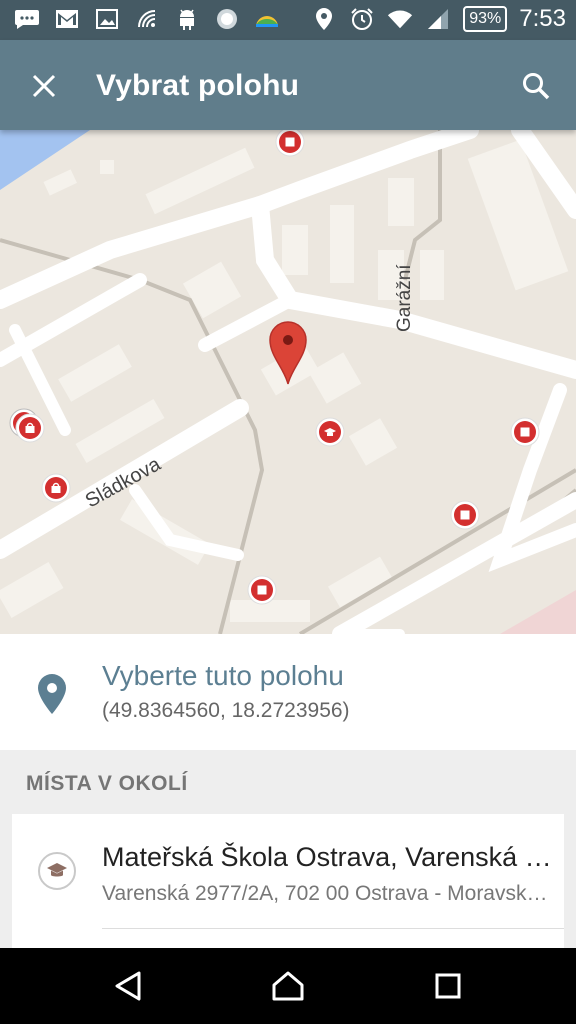 The width and height of the screenshot is (576, 1024). I want to click on alarm-icon, so click(362, 19).